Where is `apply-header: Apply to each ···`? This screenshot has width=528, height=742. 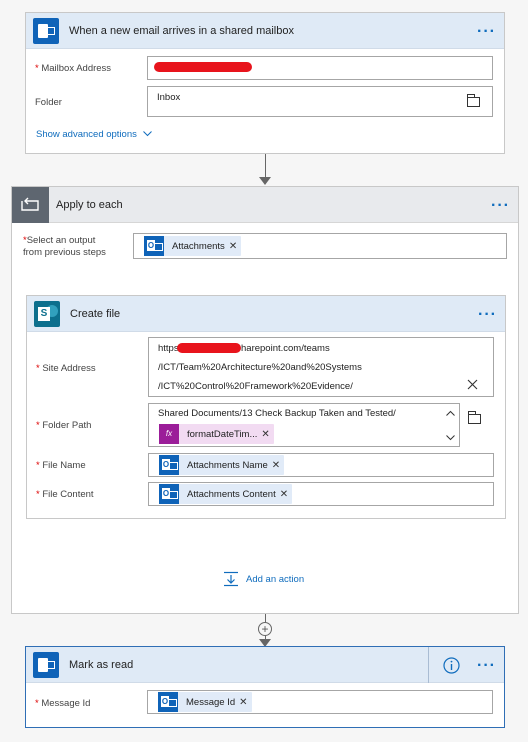
apply-header: Apply to each ··· is located at coordinates (265, 205).